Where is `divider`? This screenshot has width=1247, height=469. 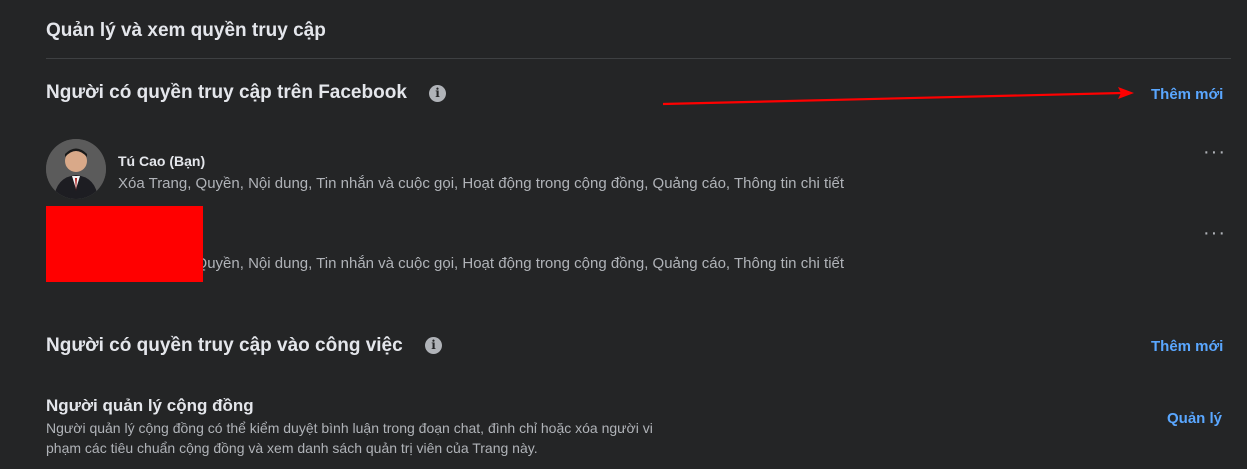
divider is located at coordinates (638, 58).